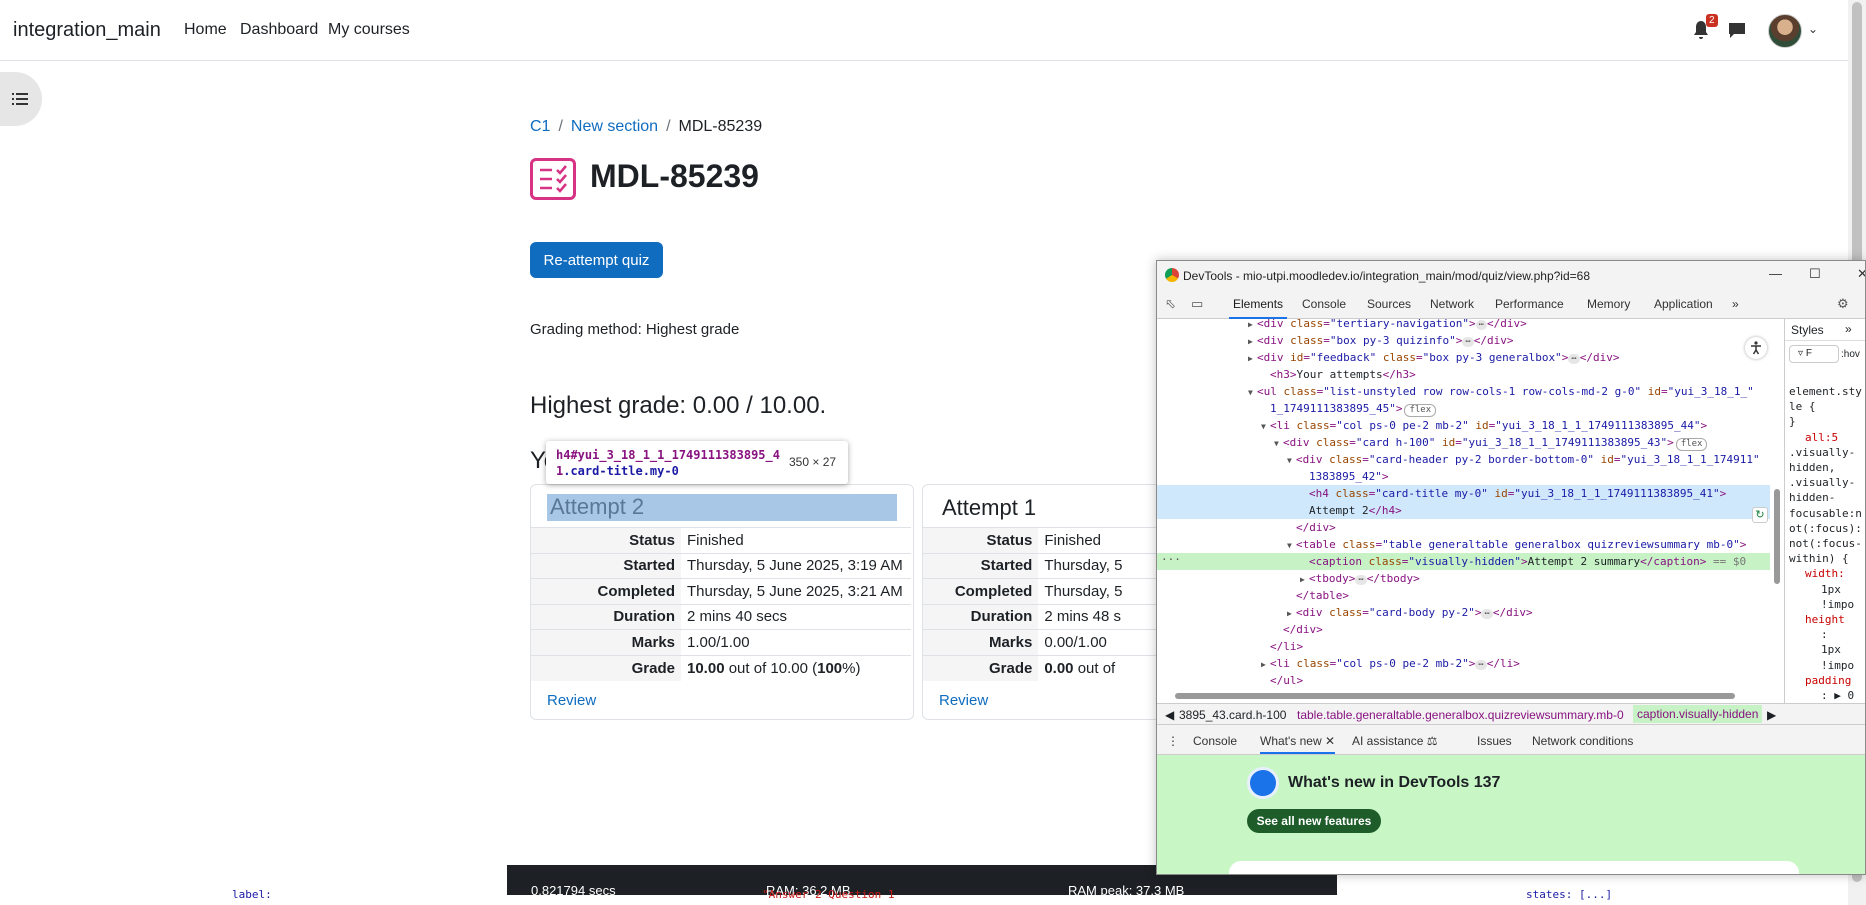 The height and width of the screenshot is (905, 1866). Describe the element at coordinates (1467, 663) in the screenshot. I see `dom-node-line: ▶ <li class="col ps-0 pe-2 mb-2"> ⋯ </li>` at that location.